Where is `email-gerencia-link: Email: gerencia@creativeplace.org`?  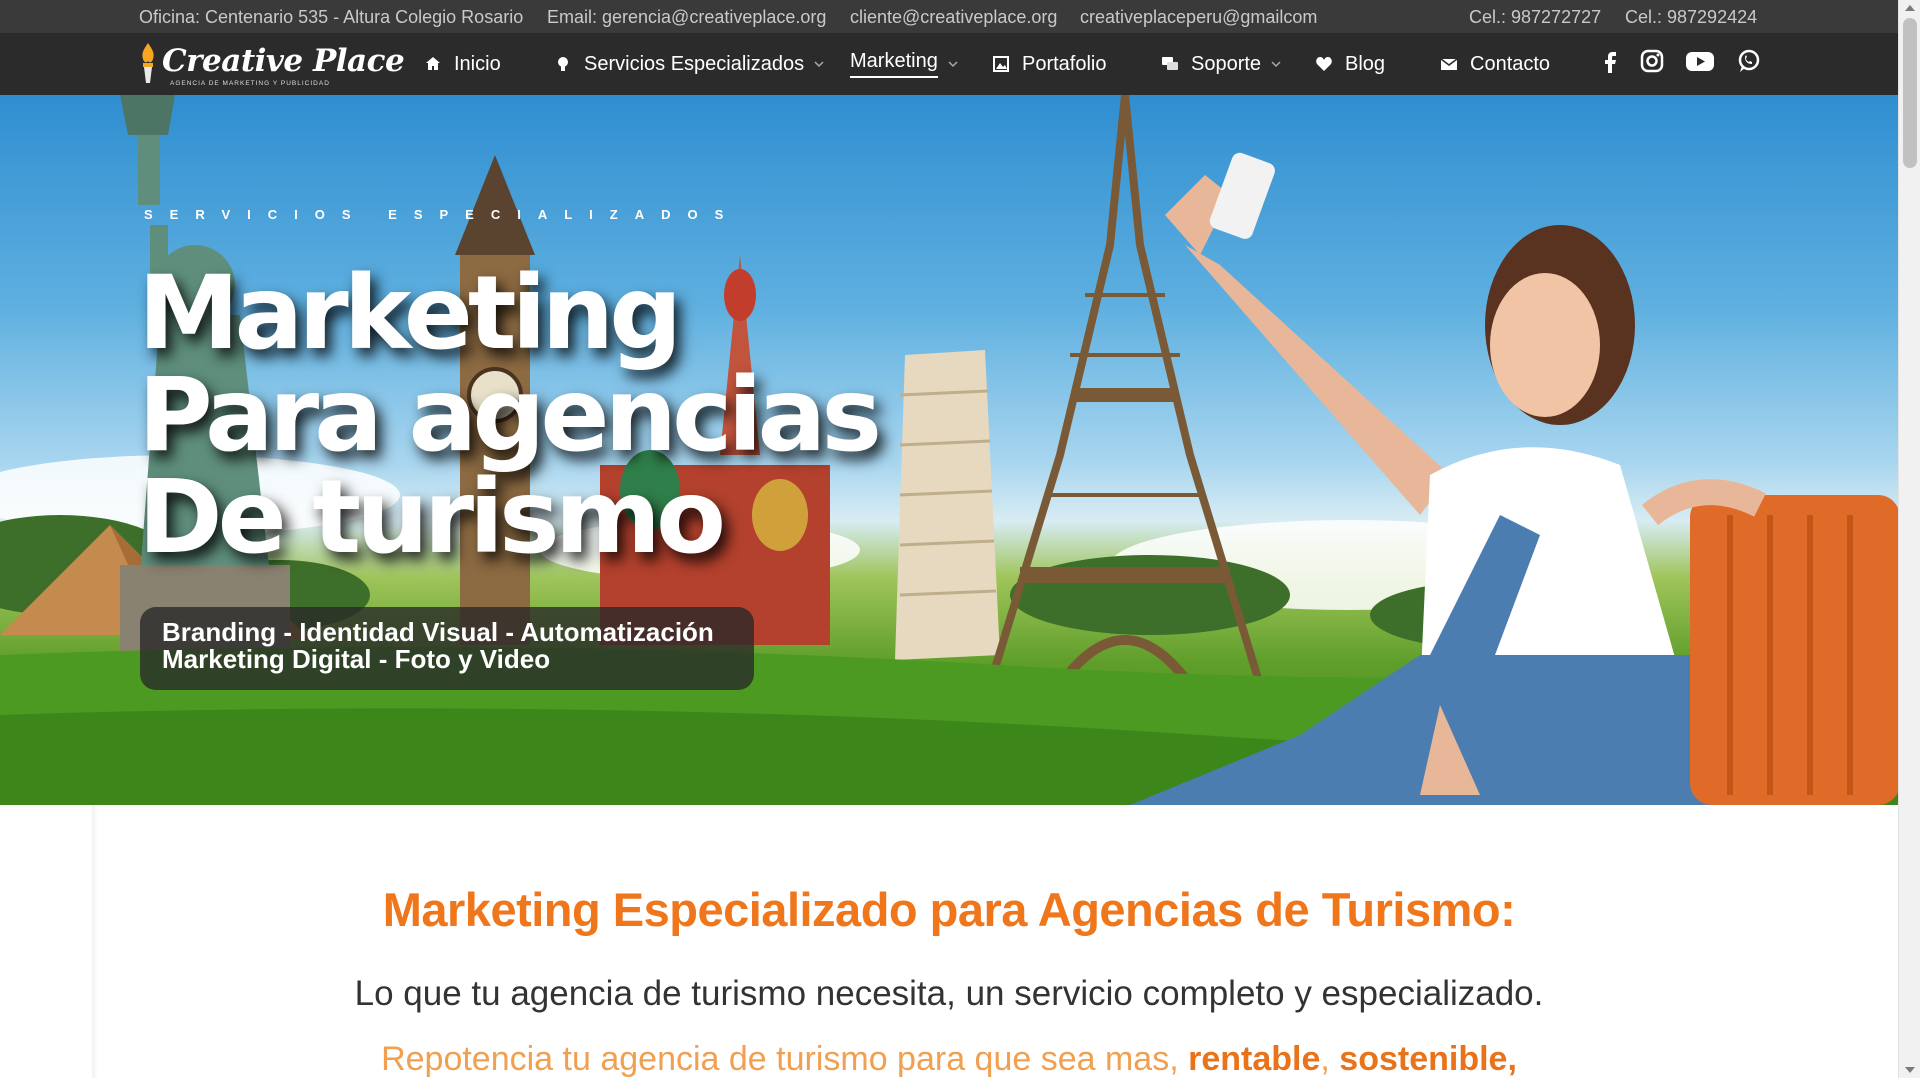
email-gerencia-link: Email: gerencia@creativeplace.org is located at coordinates (686, 17).